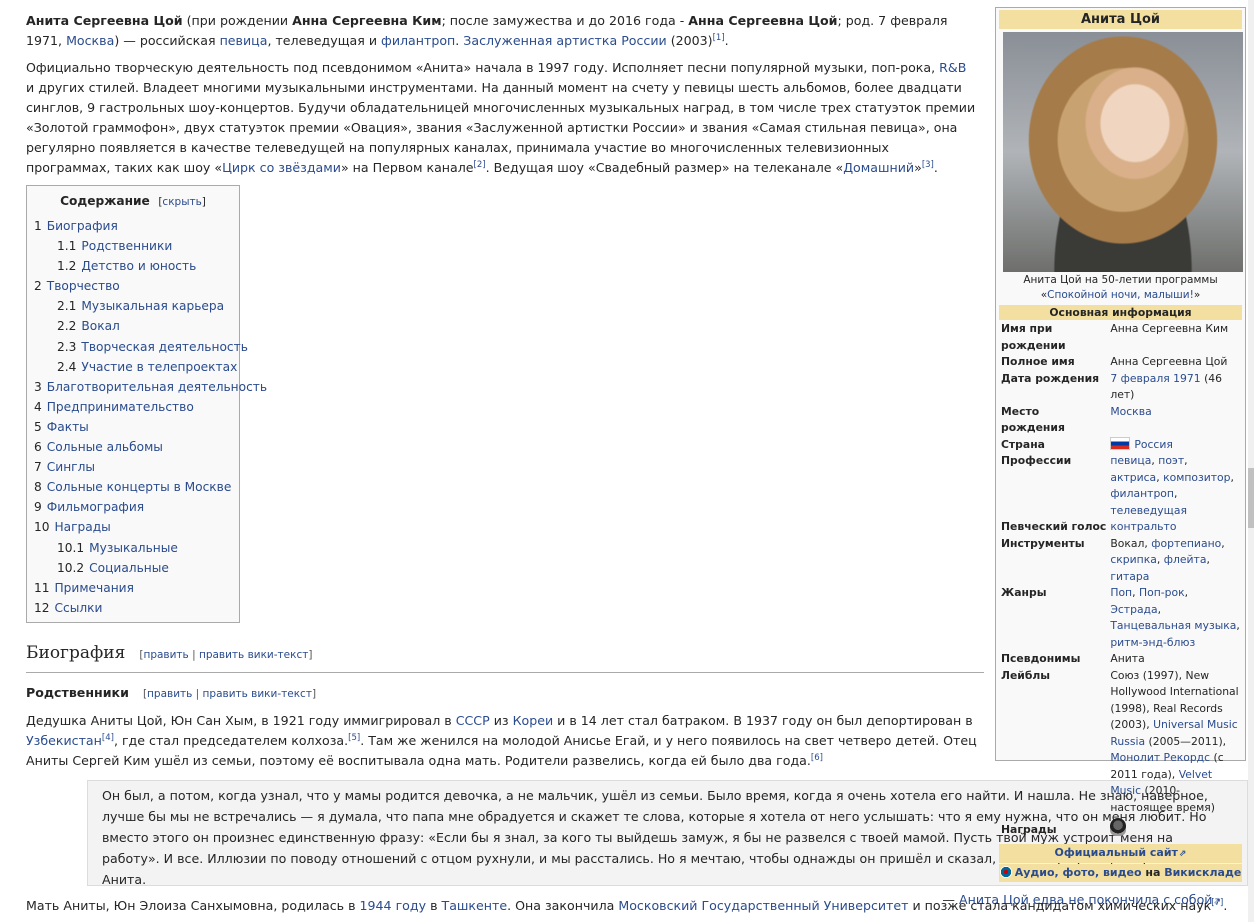 The width and height of the screenshot is (1254, 922). I want to click on toc-item: 10.1 Музыкальные, so click(133, 548).